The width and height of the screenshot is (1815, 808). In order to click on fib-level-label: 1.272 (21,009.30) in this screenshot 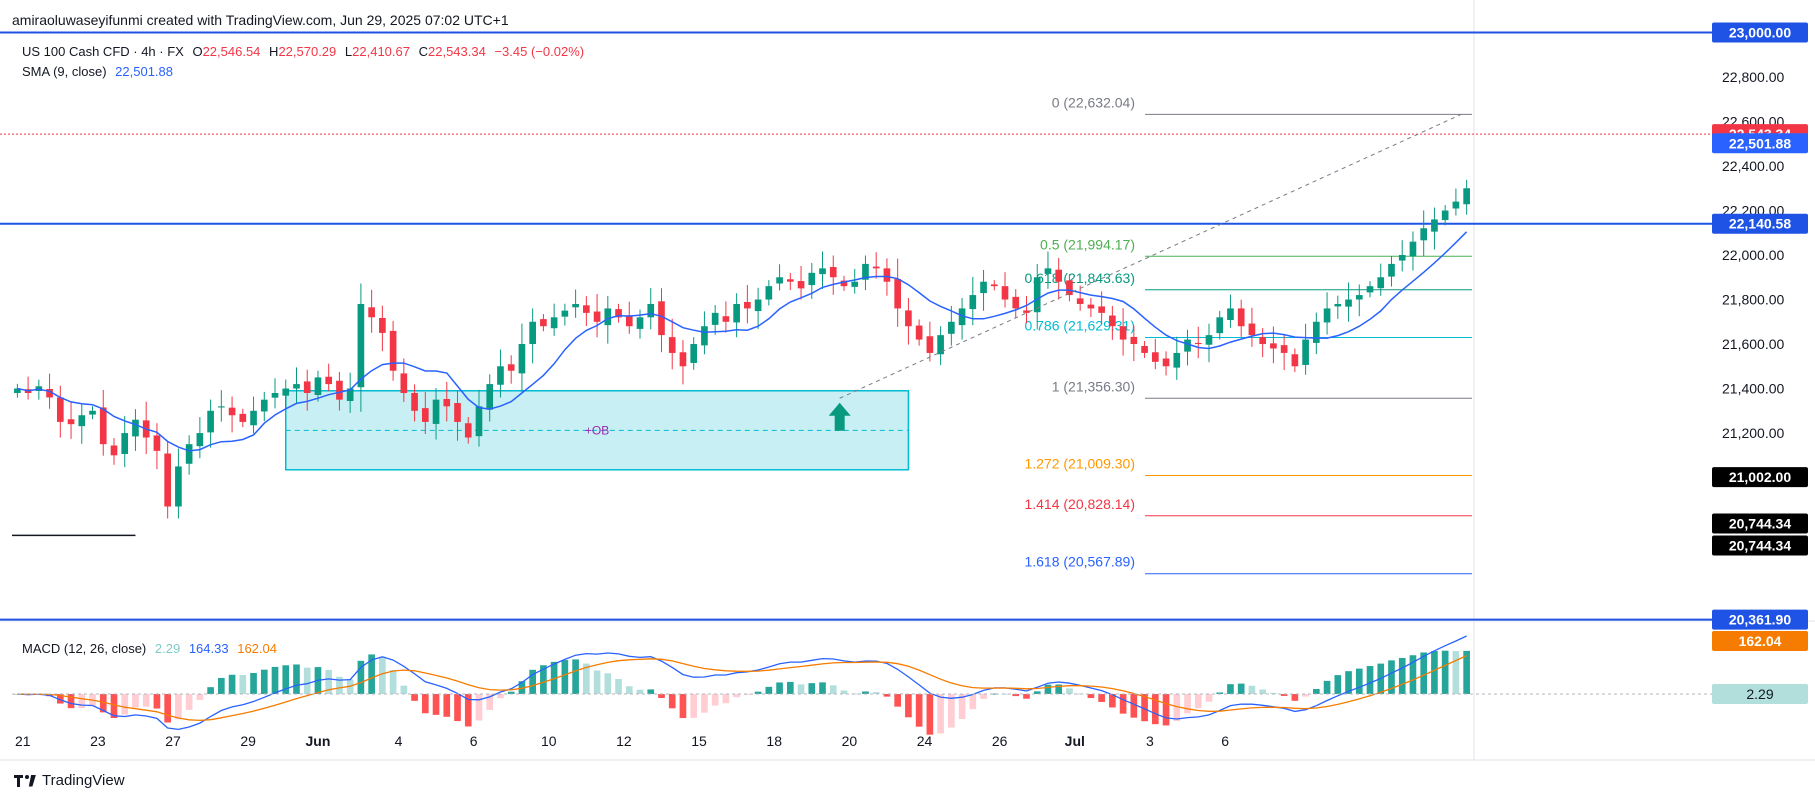, I will do `click(1079, 463)`.